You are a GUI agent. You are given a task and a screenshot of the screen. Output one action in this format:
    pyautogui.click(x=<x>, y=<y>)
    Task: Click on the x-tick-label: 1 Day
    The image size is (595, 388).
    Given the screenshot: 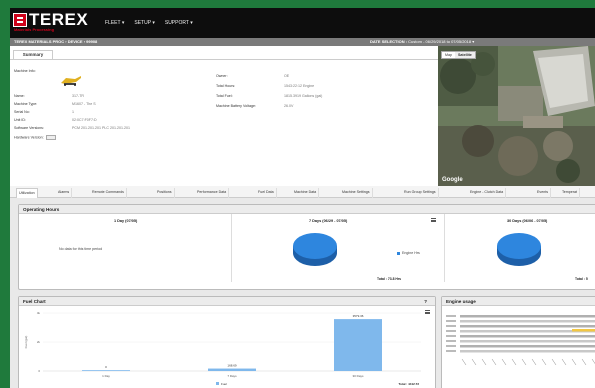 What is the action you would take?
    pyautogui.click(x=106, y=376)
    